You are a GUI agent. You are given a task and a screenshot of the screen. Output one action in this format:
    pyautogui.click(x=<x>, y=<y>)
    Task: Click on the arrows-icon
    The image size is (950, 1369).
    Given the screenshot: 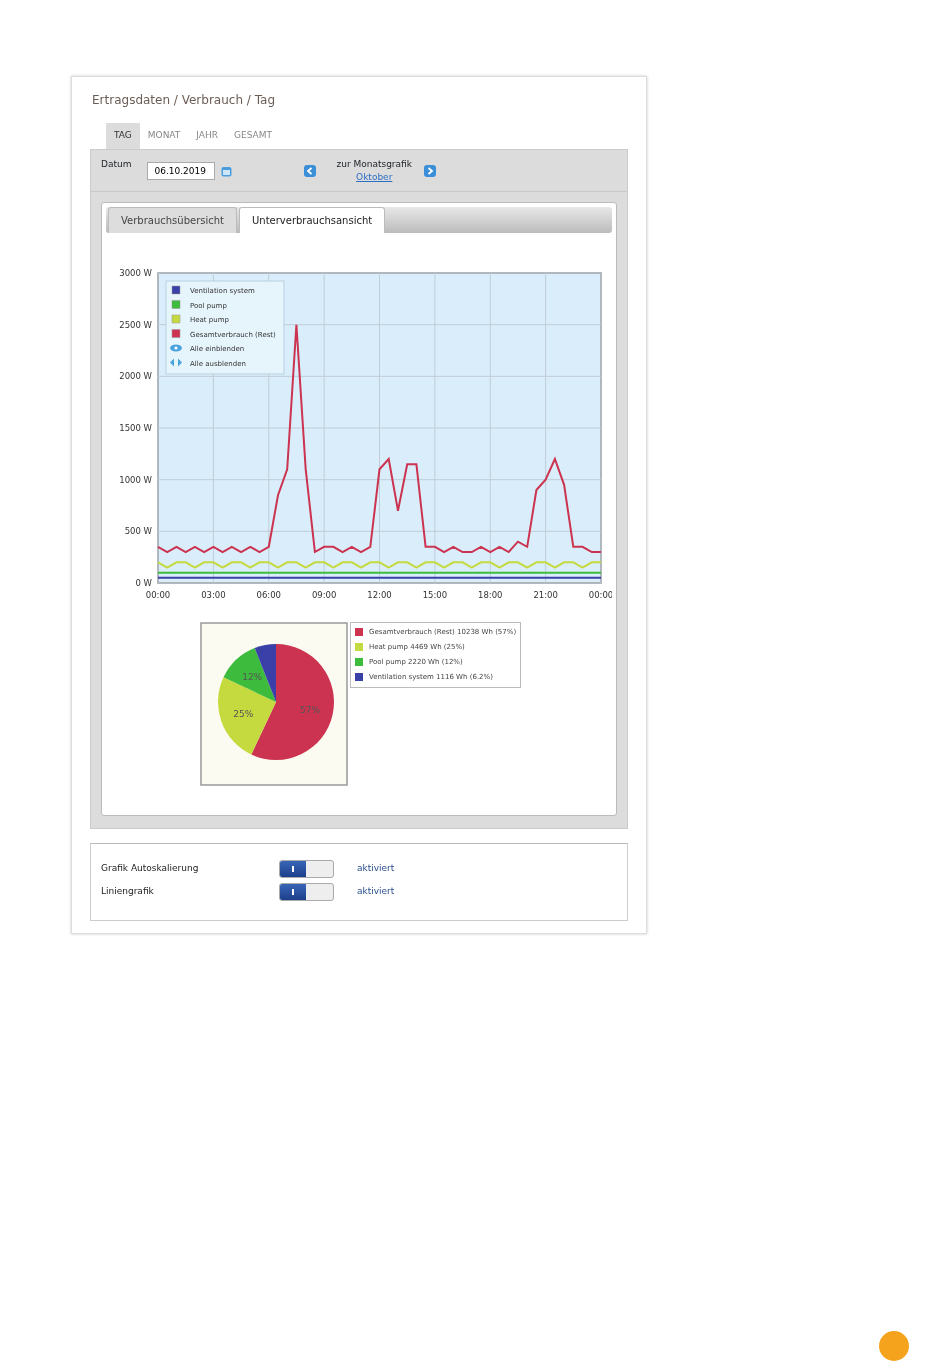 What is the action you would take?
    pyautogui.click(x=176, y=362)
    